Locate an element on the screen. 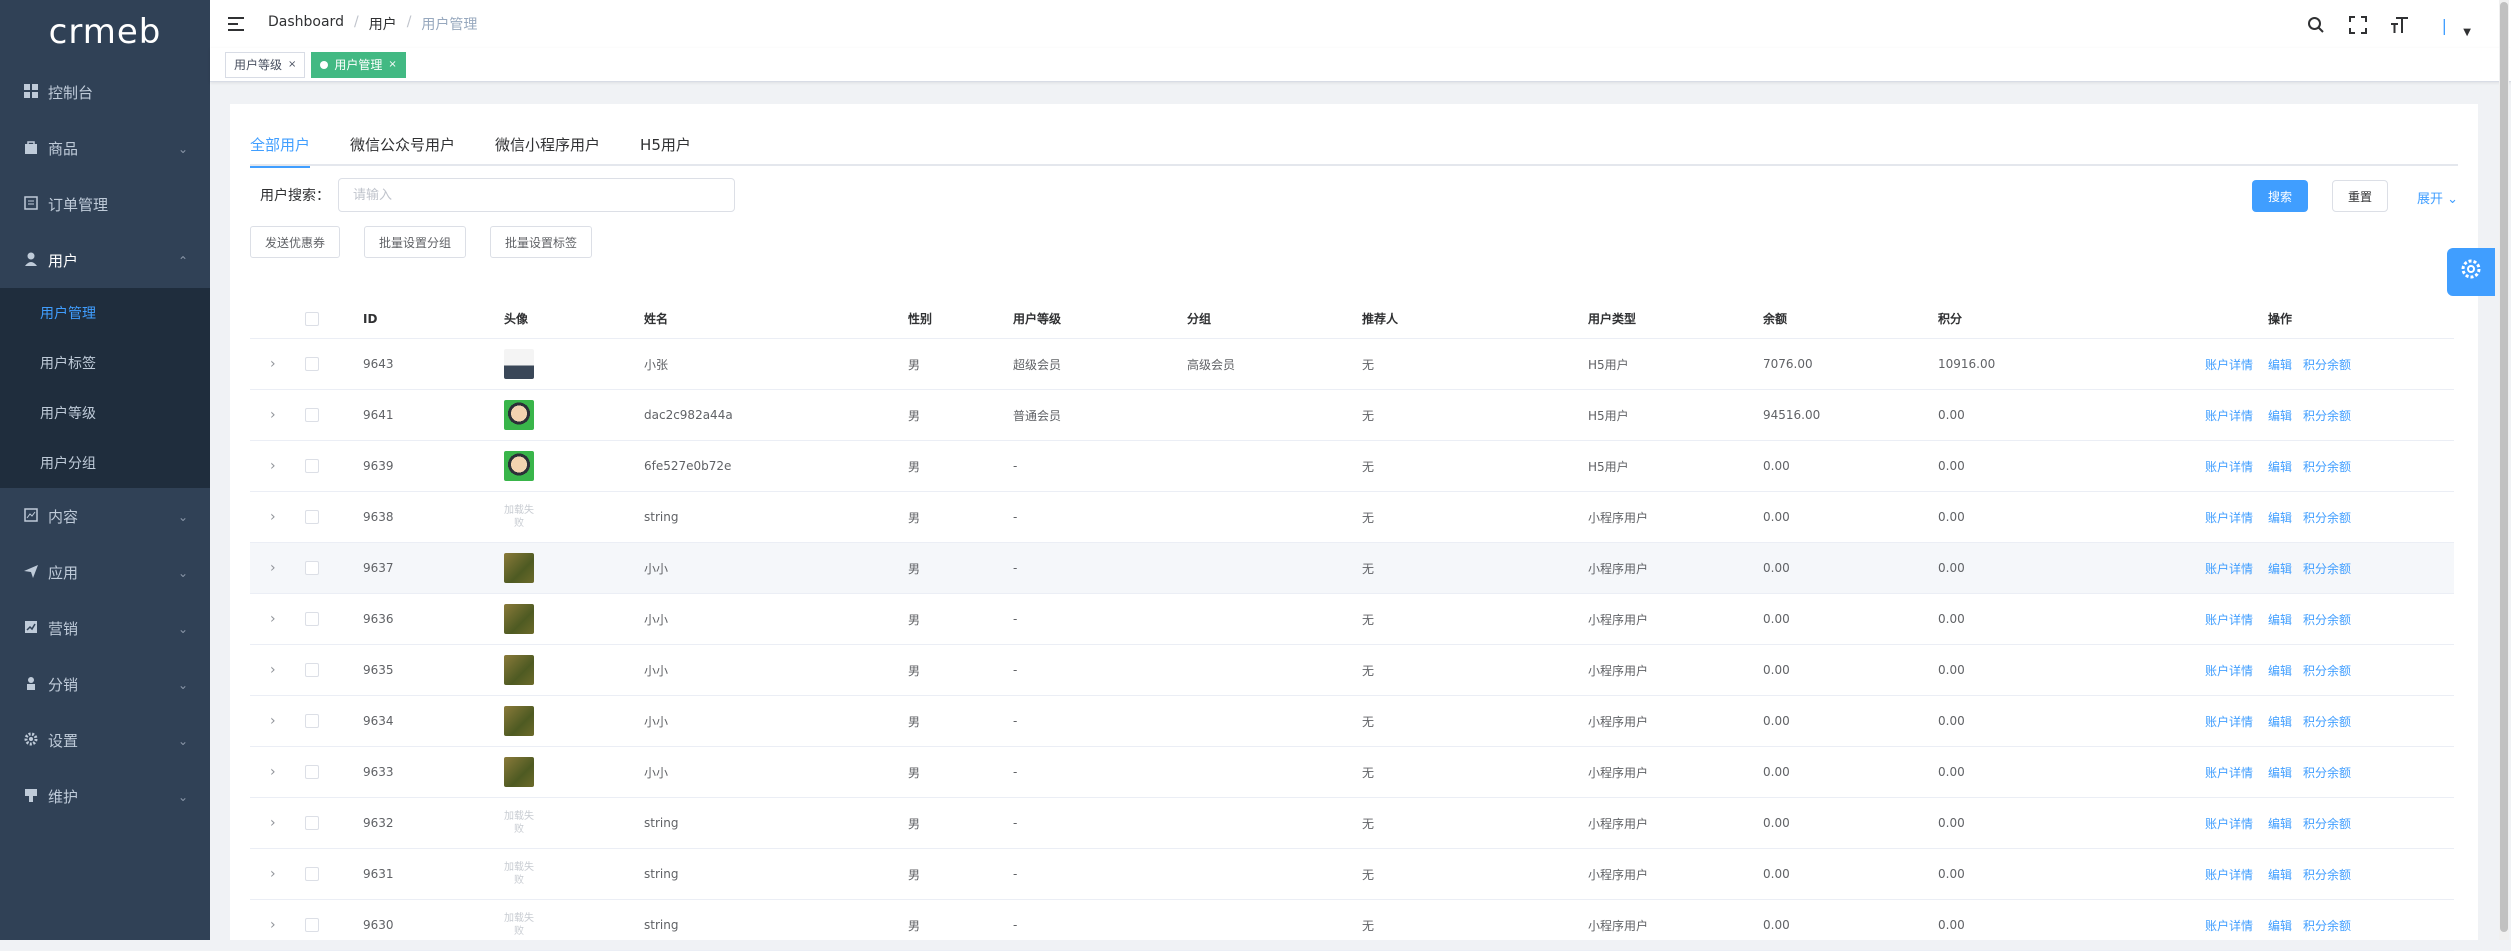 The height and width of the screenshot is (951, 2511). search-button: 搜索 is located at coordinates (2280, 196).